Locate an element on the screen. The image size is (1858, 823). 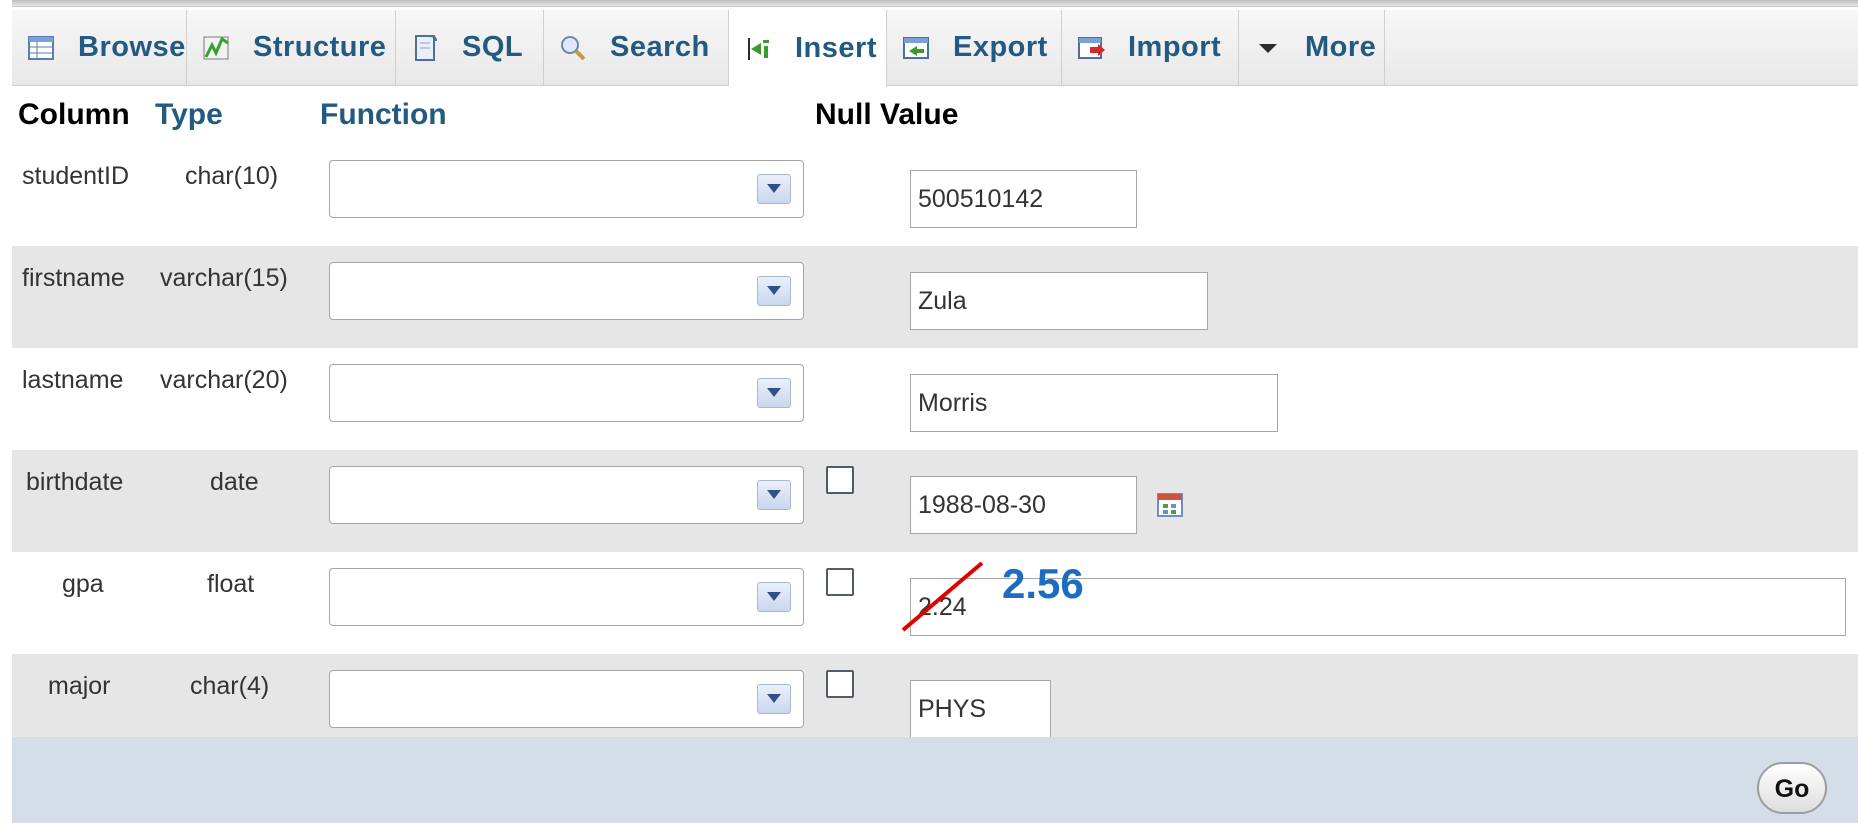
insert-row: birthdate date 1988-08-30 is located at coordinates (935, 501).